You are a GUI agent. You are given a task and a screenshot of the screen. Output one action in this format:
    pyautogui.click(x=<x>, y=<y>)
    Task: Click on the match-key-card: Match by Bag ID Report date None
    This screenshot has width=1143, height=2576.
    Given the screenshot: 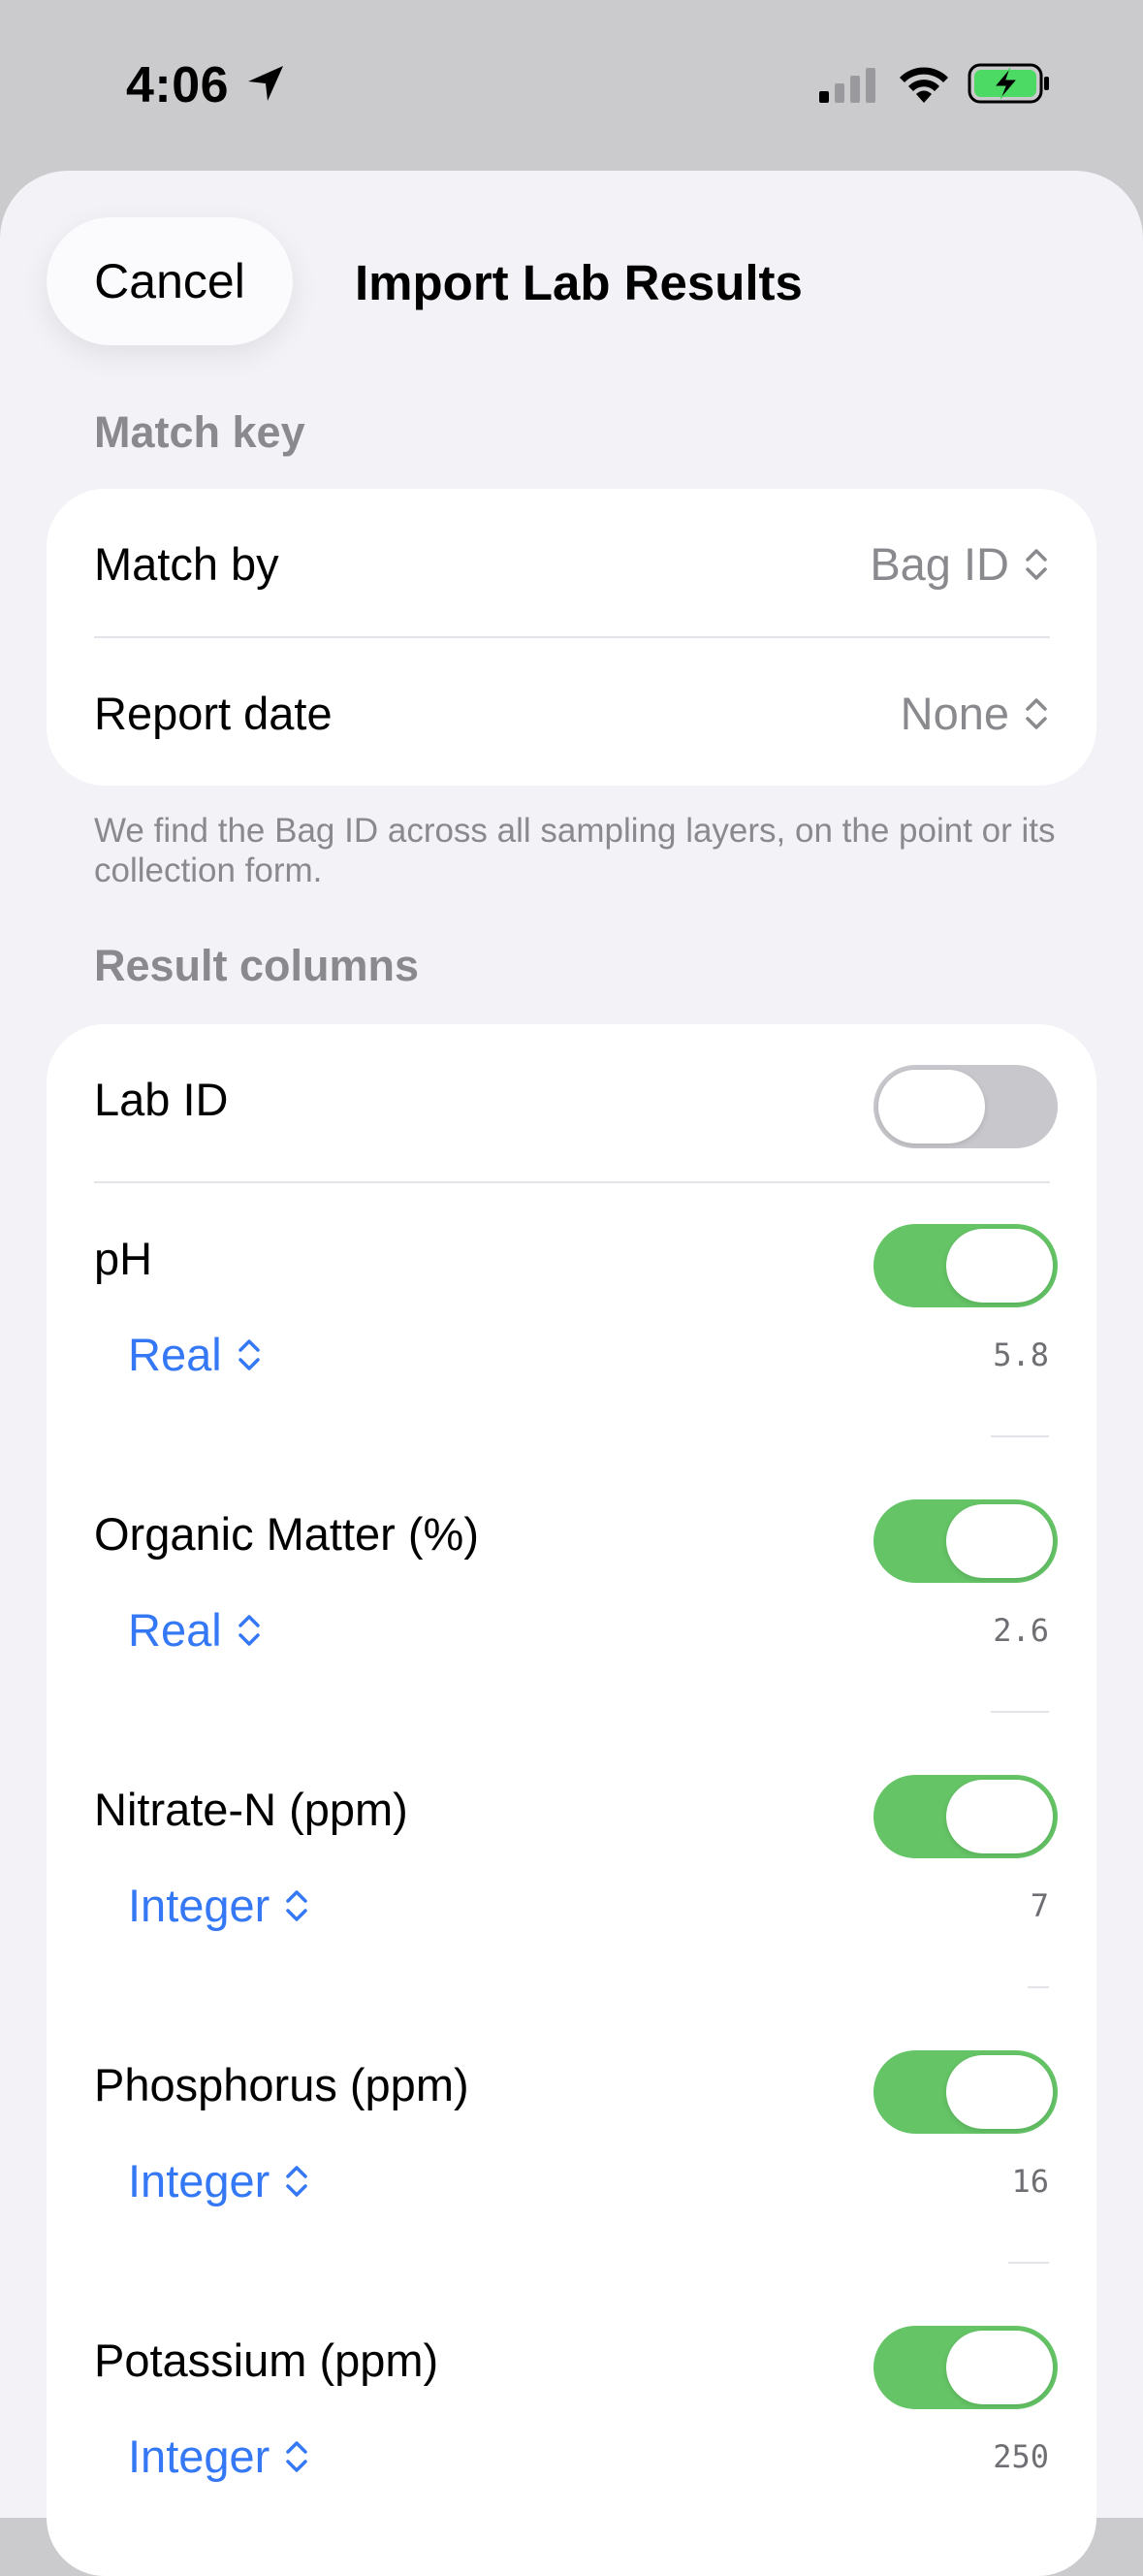 What is the action you would take?
    pyautogui.click(x=571, y=637)
    